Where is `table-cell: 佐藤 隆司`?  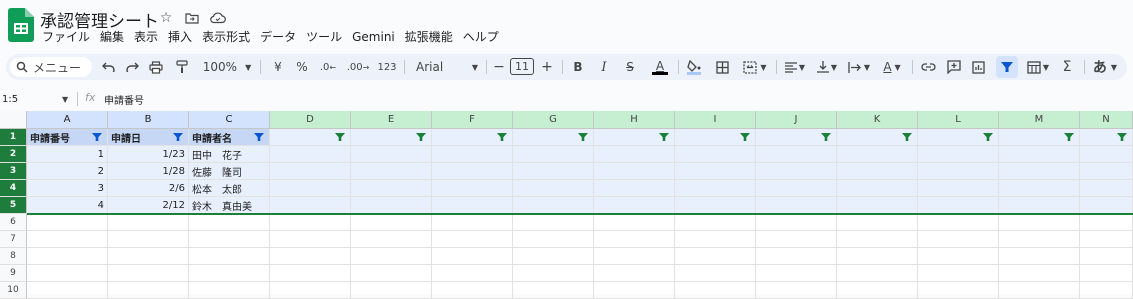 table-cell: 佐藤 隆司 is located at coordinates (229, 171).